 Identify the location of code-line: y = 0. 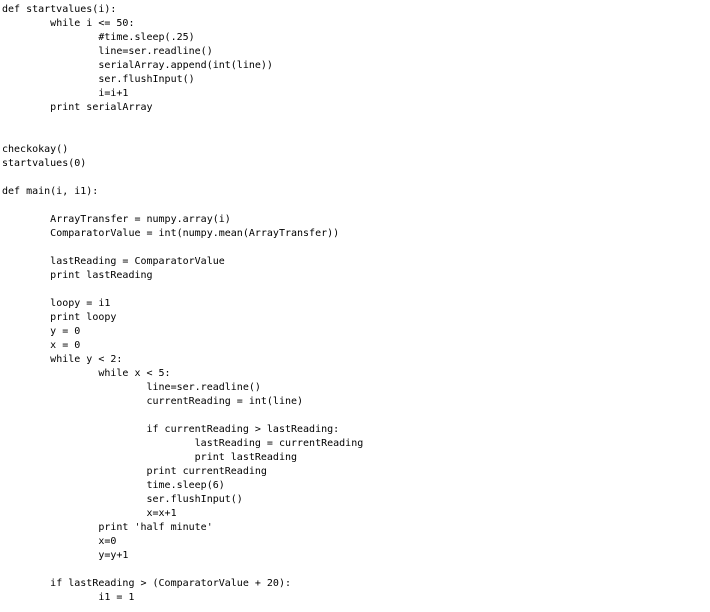
(41, 331).